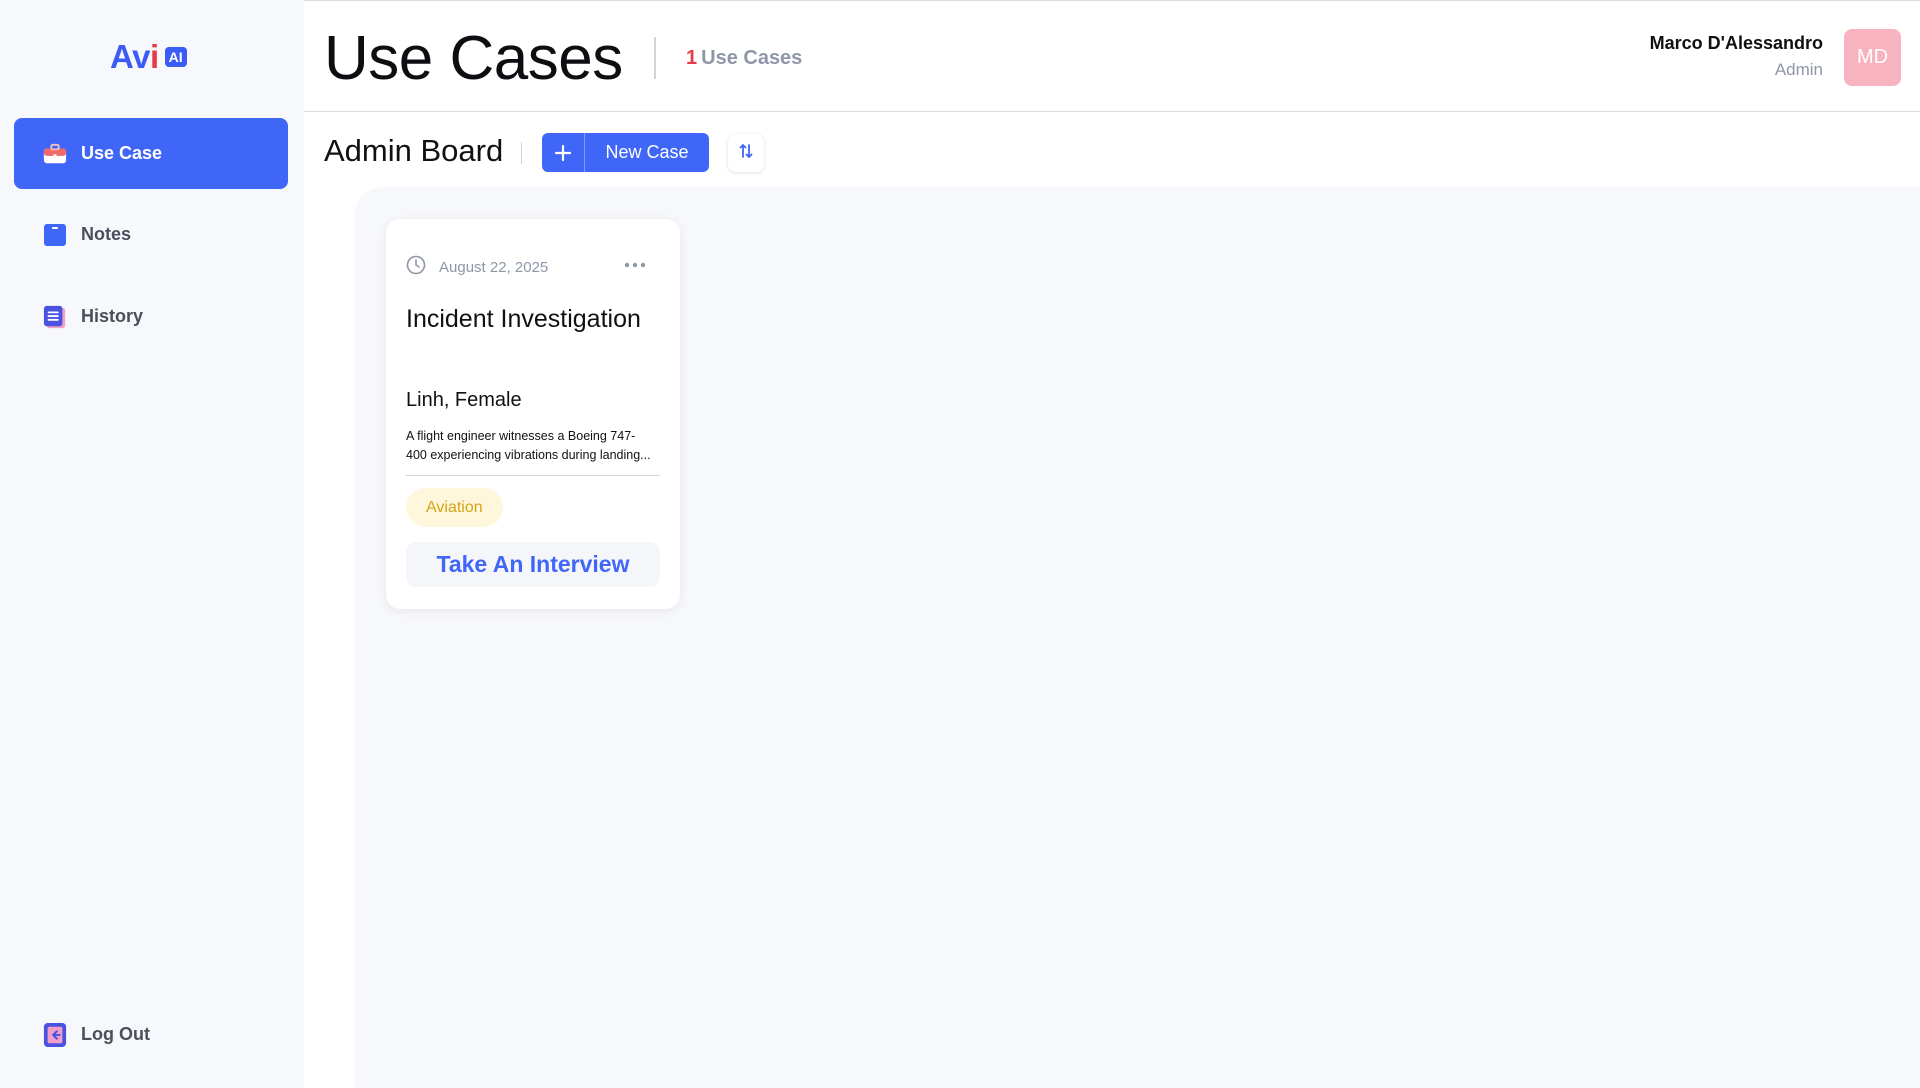 This screenshot has width=1920, height=1088. What do you see at coordinates (521, 153) in the screenshot?
I see `toolbar-divider` at bounding box center [521, 153].